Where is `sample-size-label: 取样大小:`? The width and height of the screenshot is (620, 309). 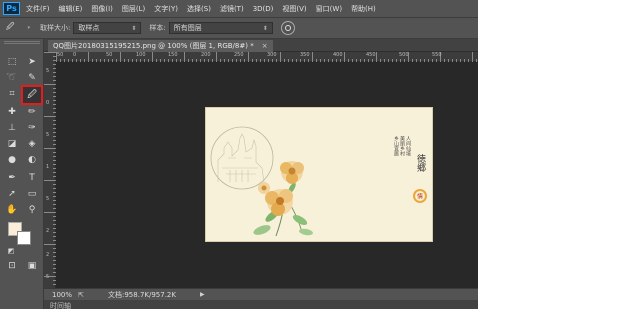
sample-size-label: 取样大小: is located at coordinates (55, 28).